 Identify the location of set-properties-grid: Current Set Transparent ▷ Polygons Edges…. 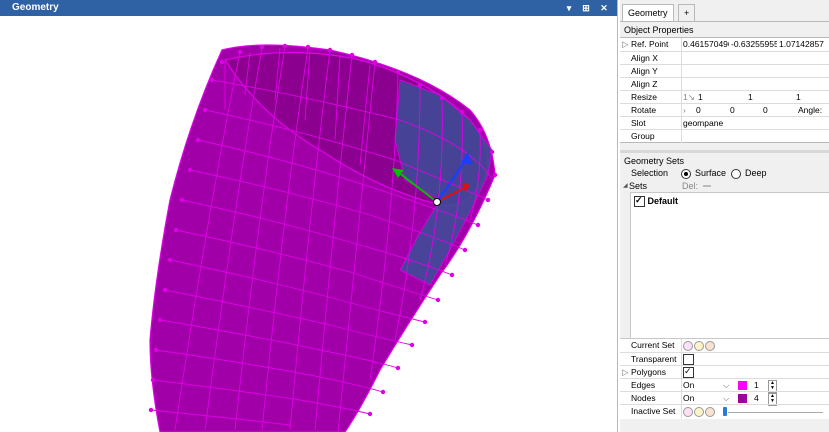
(724, 378).